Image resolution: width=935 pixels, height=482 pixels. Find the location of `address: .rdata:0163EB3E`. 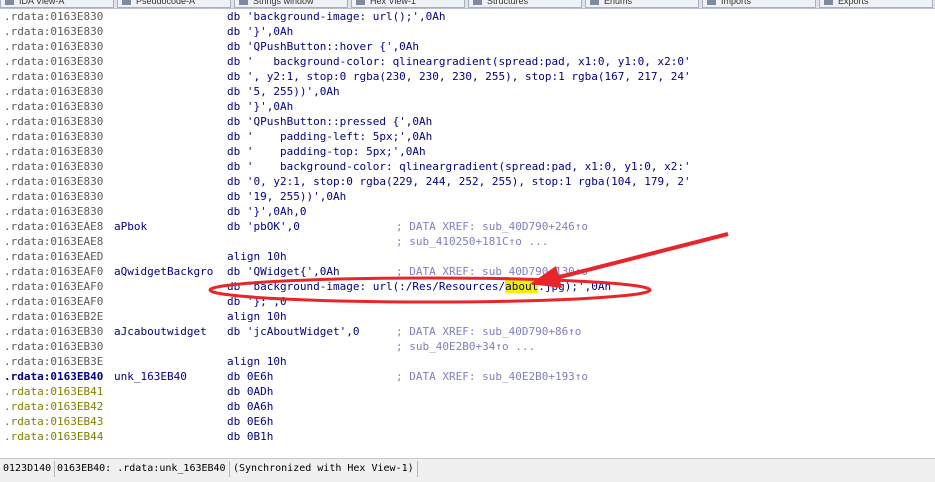

address: .rdata:0163EB3E is located at coordinates (53, 361).